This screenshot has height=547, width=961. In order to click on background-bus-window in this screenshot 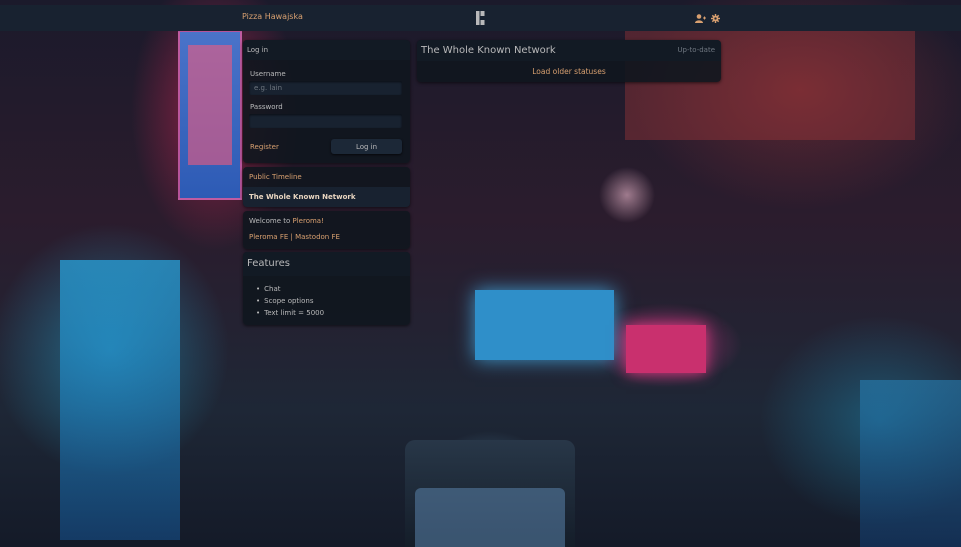, I will do `click(490, 517)`.